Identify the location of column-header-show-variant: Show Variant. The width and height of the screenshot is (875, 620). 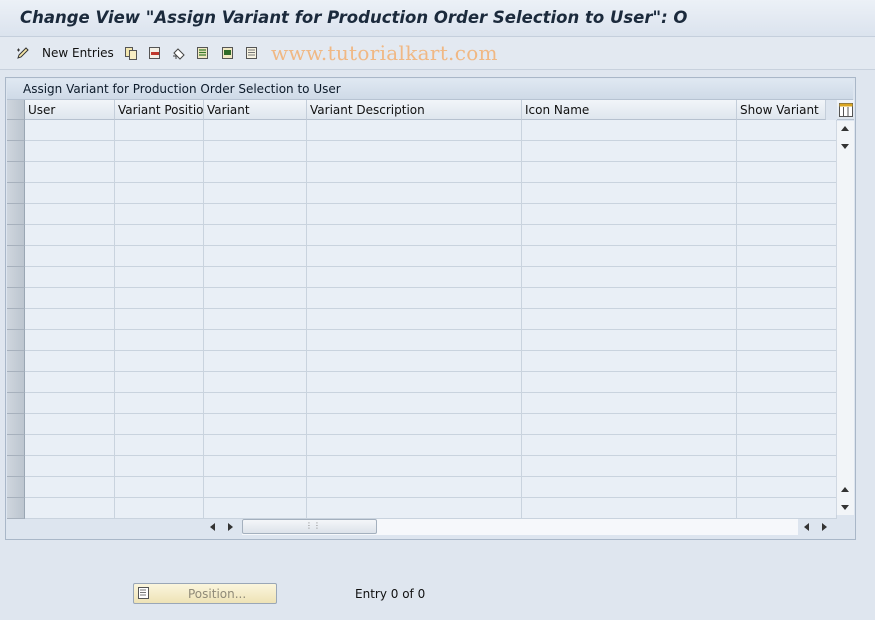
(781, 110).